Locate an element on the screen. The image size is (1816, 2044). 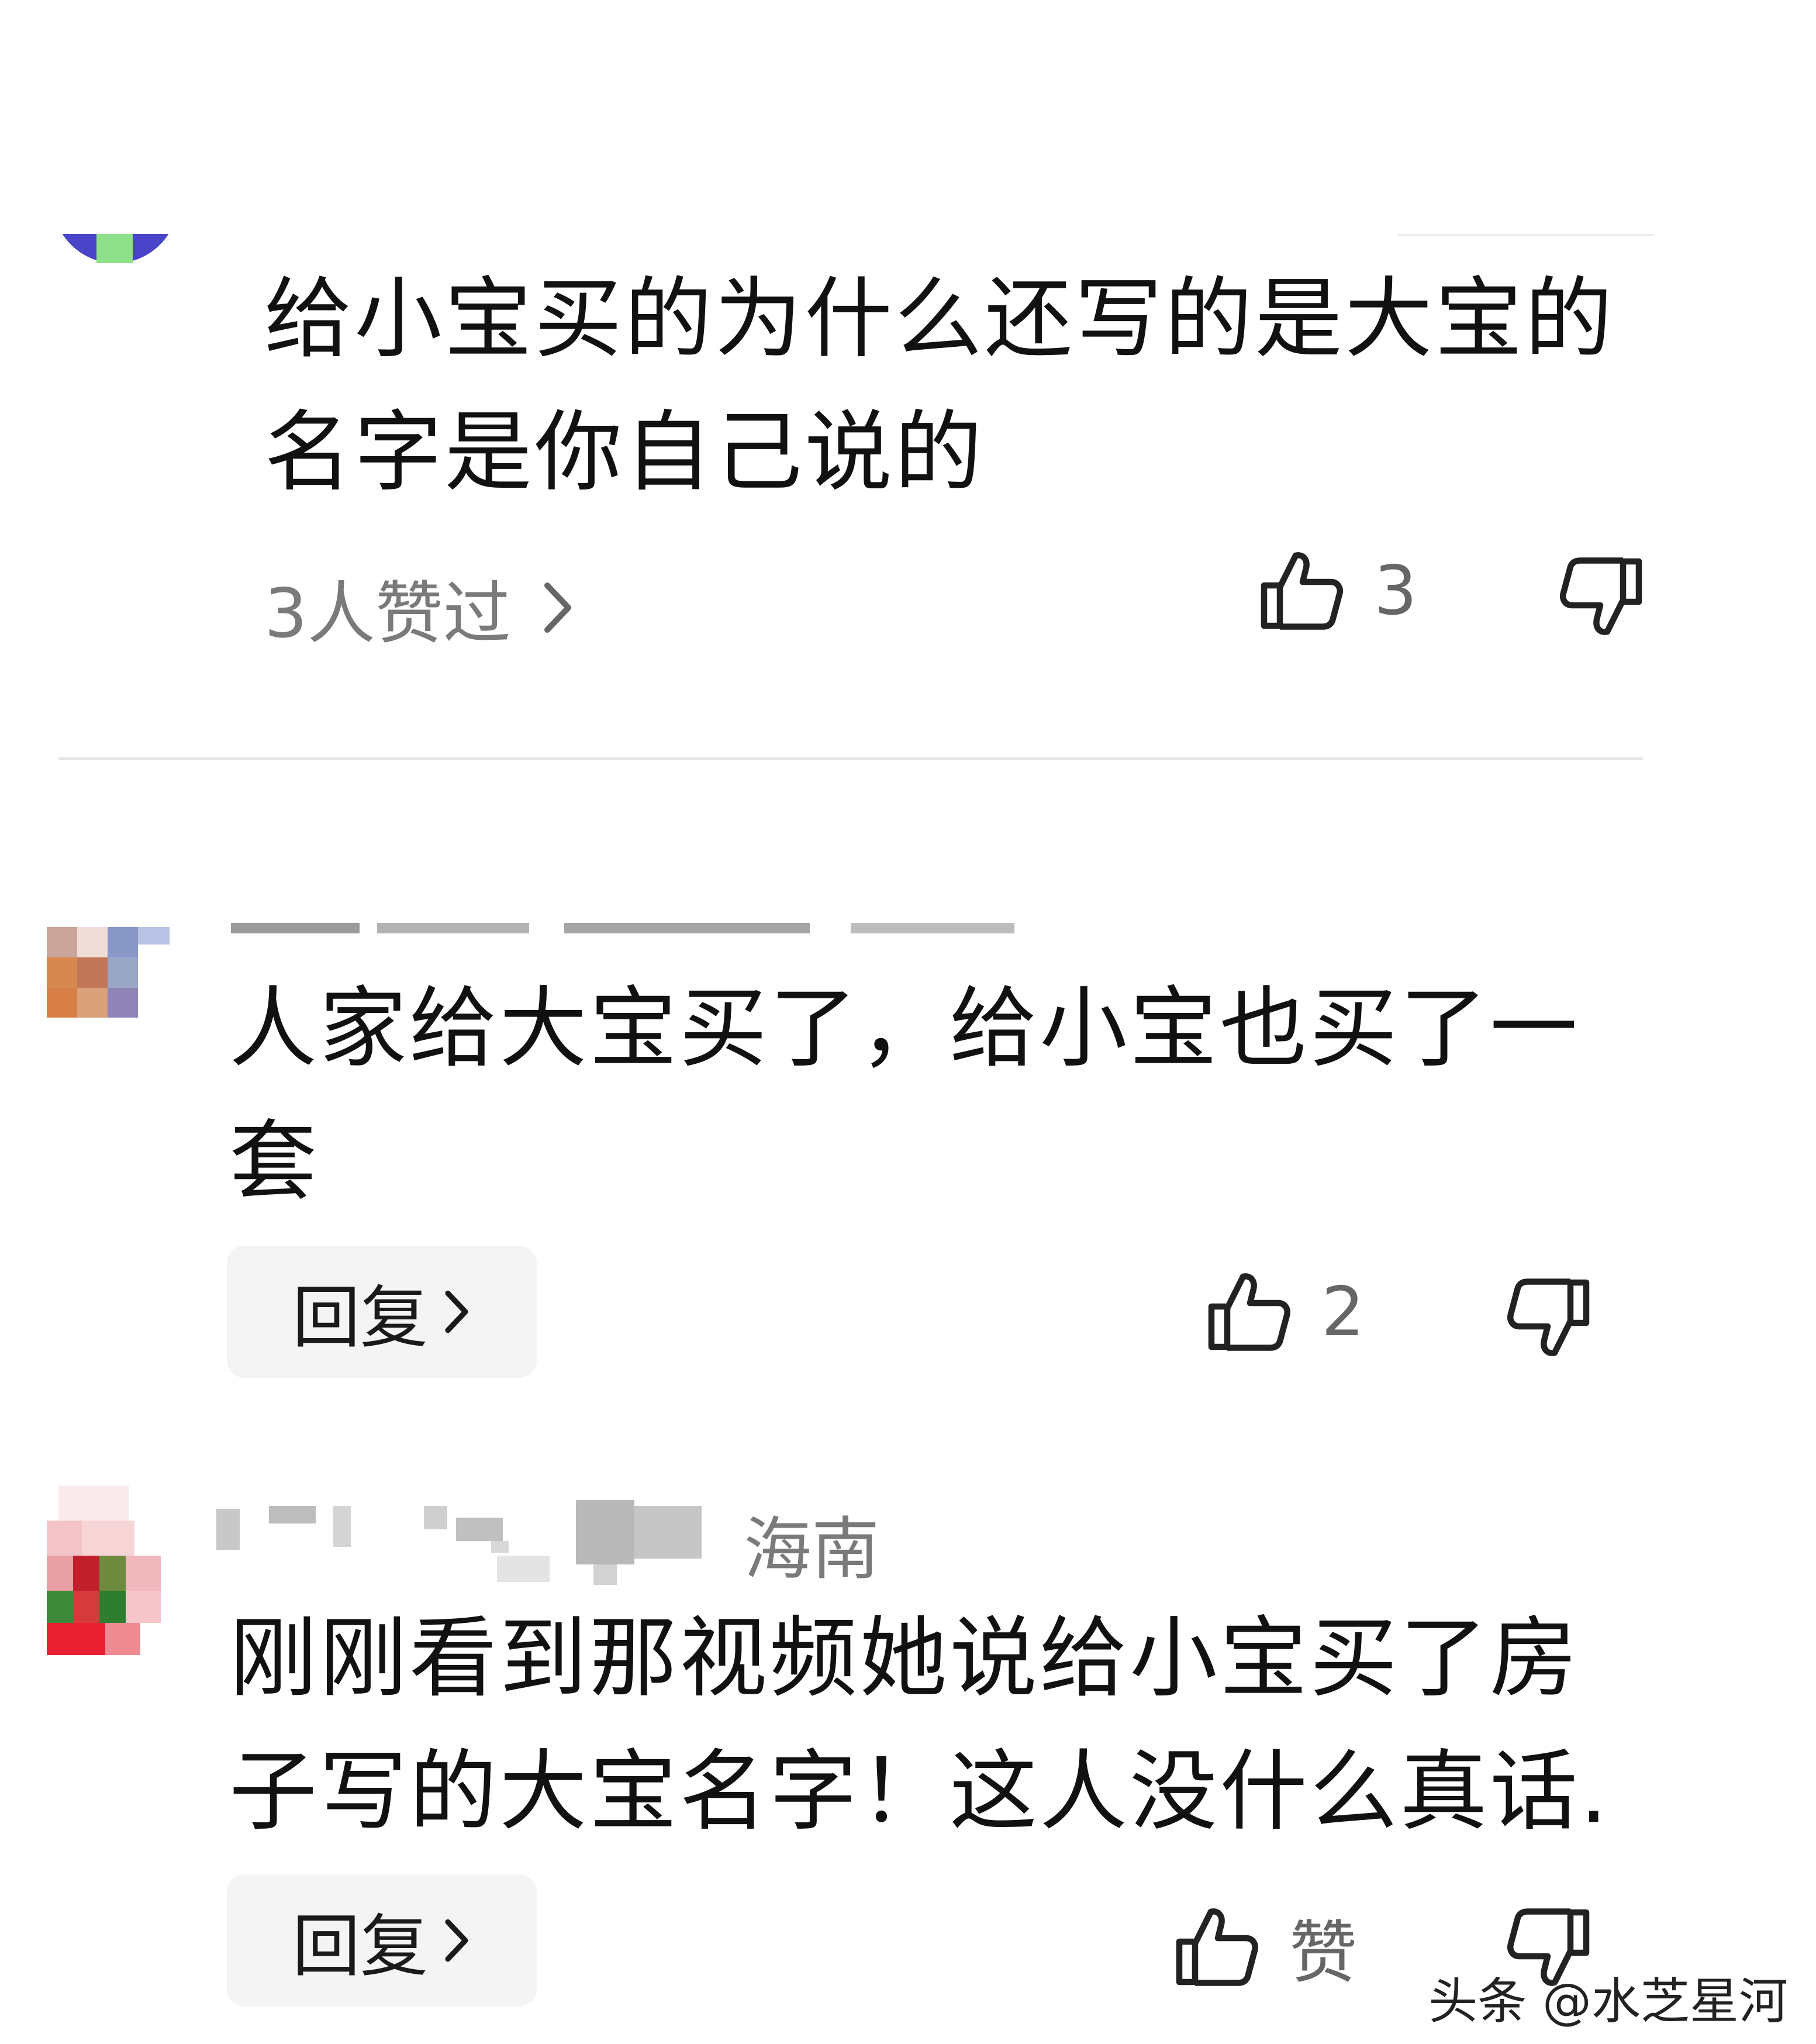
like-count: 3 is located at coordinates (1395, 590).